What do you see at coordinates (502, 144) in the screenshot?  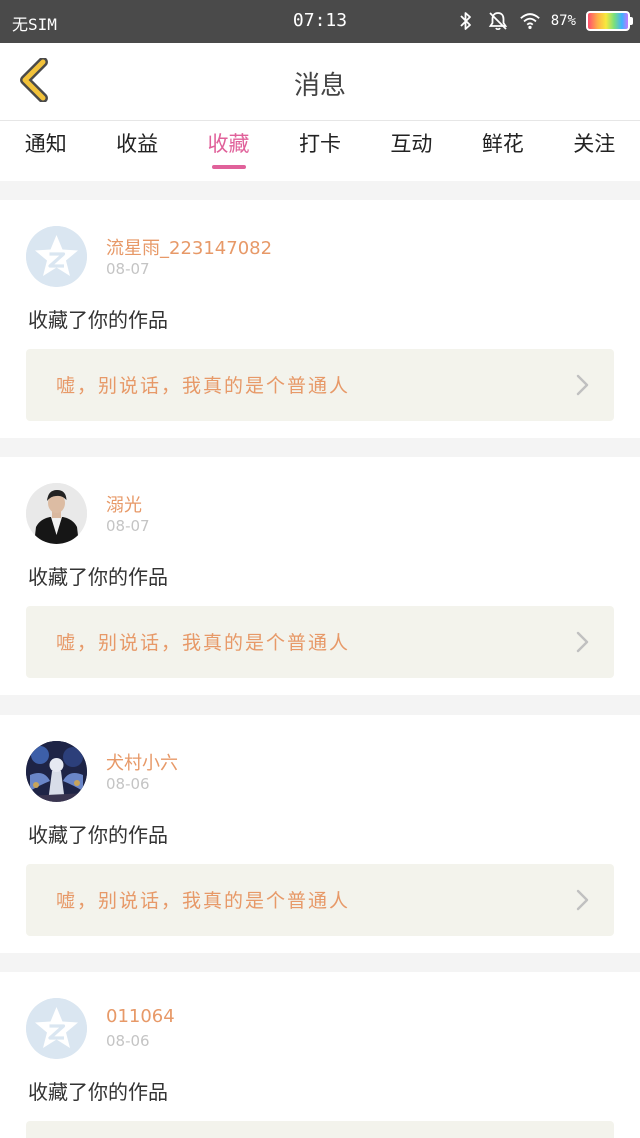 I see `tab-label: 鲜花` at bounding box center [502, 144].